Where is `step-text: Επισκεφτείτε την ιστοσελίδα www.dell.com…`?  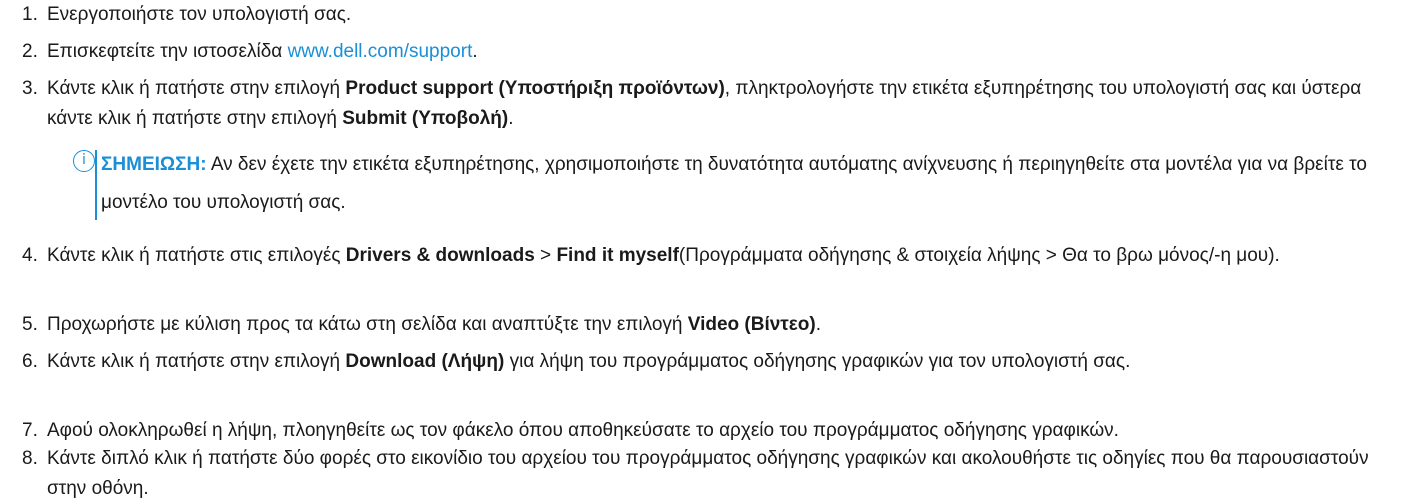 step-text: Επισκεφτείτε την ιστοσελίδα www.dell.com… is located at coordinates (262, 51).